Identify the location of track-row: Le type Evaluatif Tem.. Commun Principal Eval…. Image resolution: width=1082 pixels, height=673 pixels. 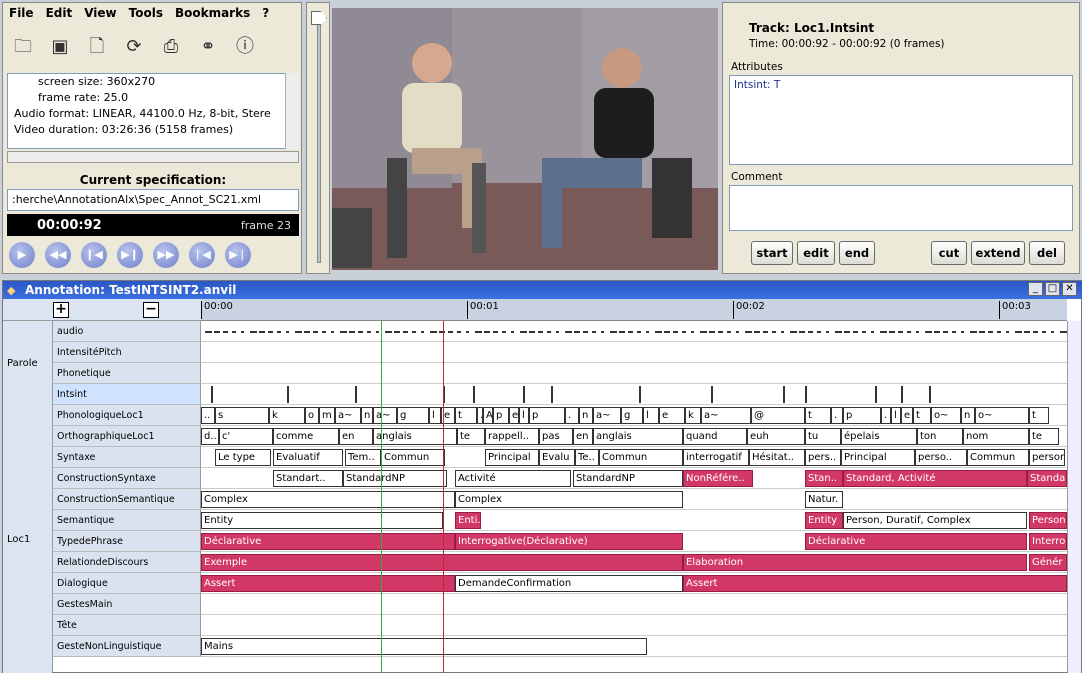
(634, 457).